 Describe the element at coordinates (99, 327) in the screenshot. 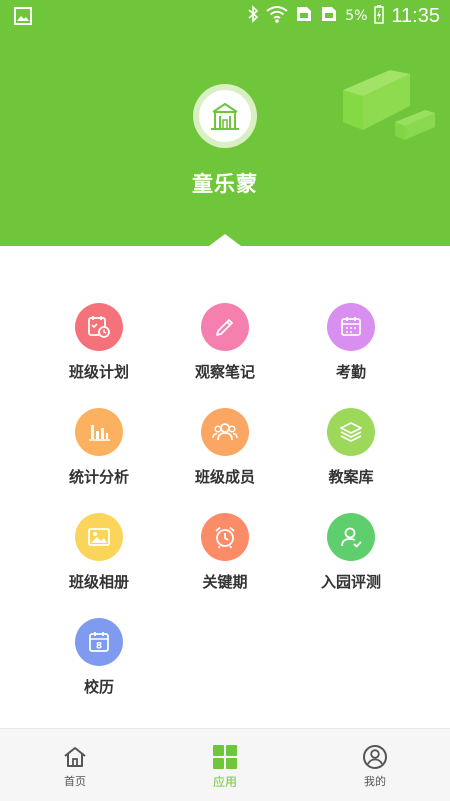

I see `calendar-clock-icon` at that location.